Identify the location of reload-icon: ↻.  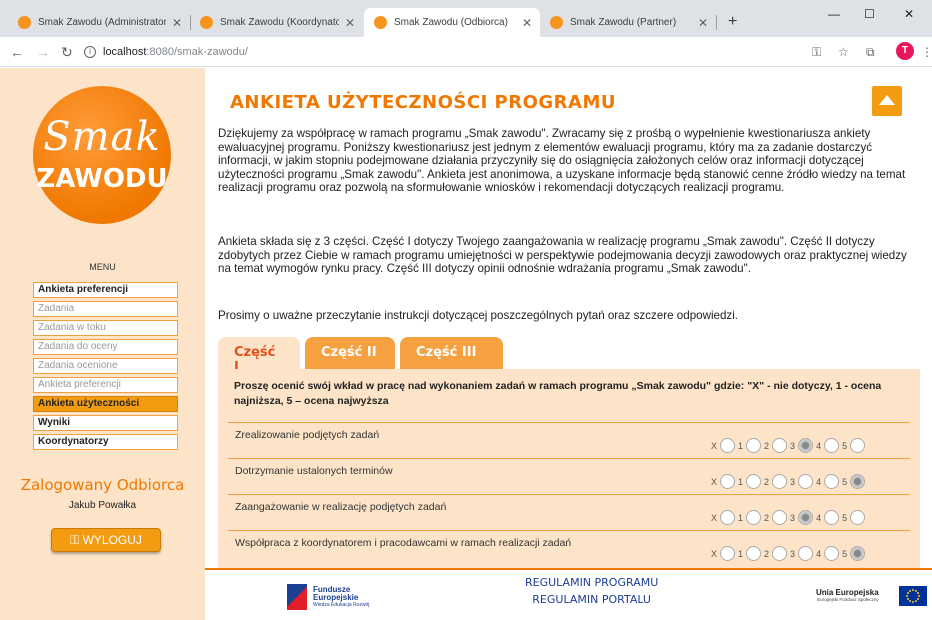
(67, 52).